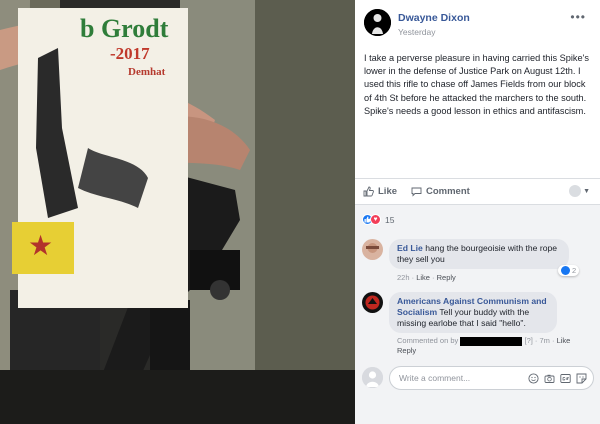 The height and width of the screenshot is (424, 600). Describe the element at coordinates (533, 378) in the screenshot. I see `emoji-icon` at that location.